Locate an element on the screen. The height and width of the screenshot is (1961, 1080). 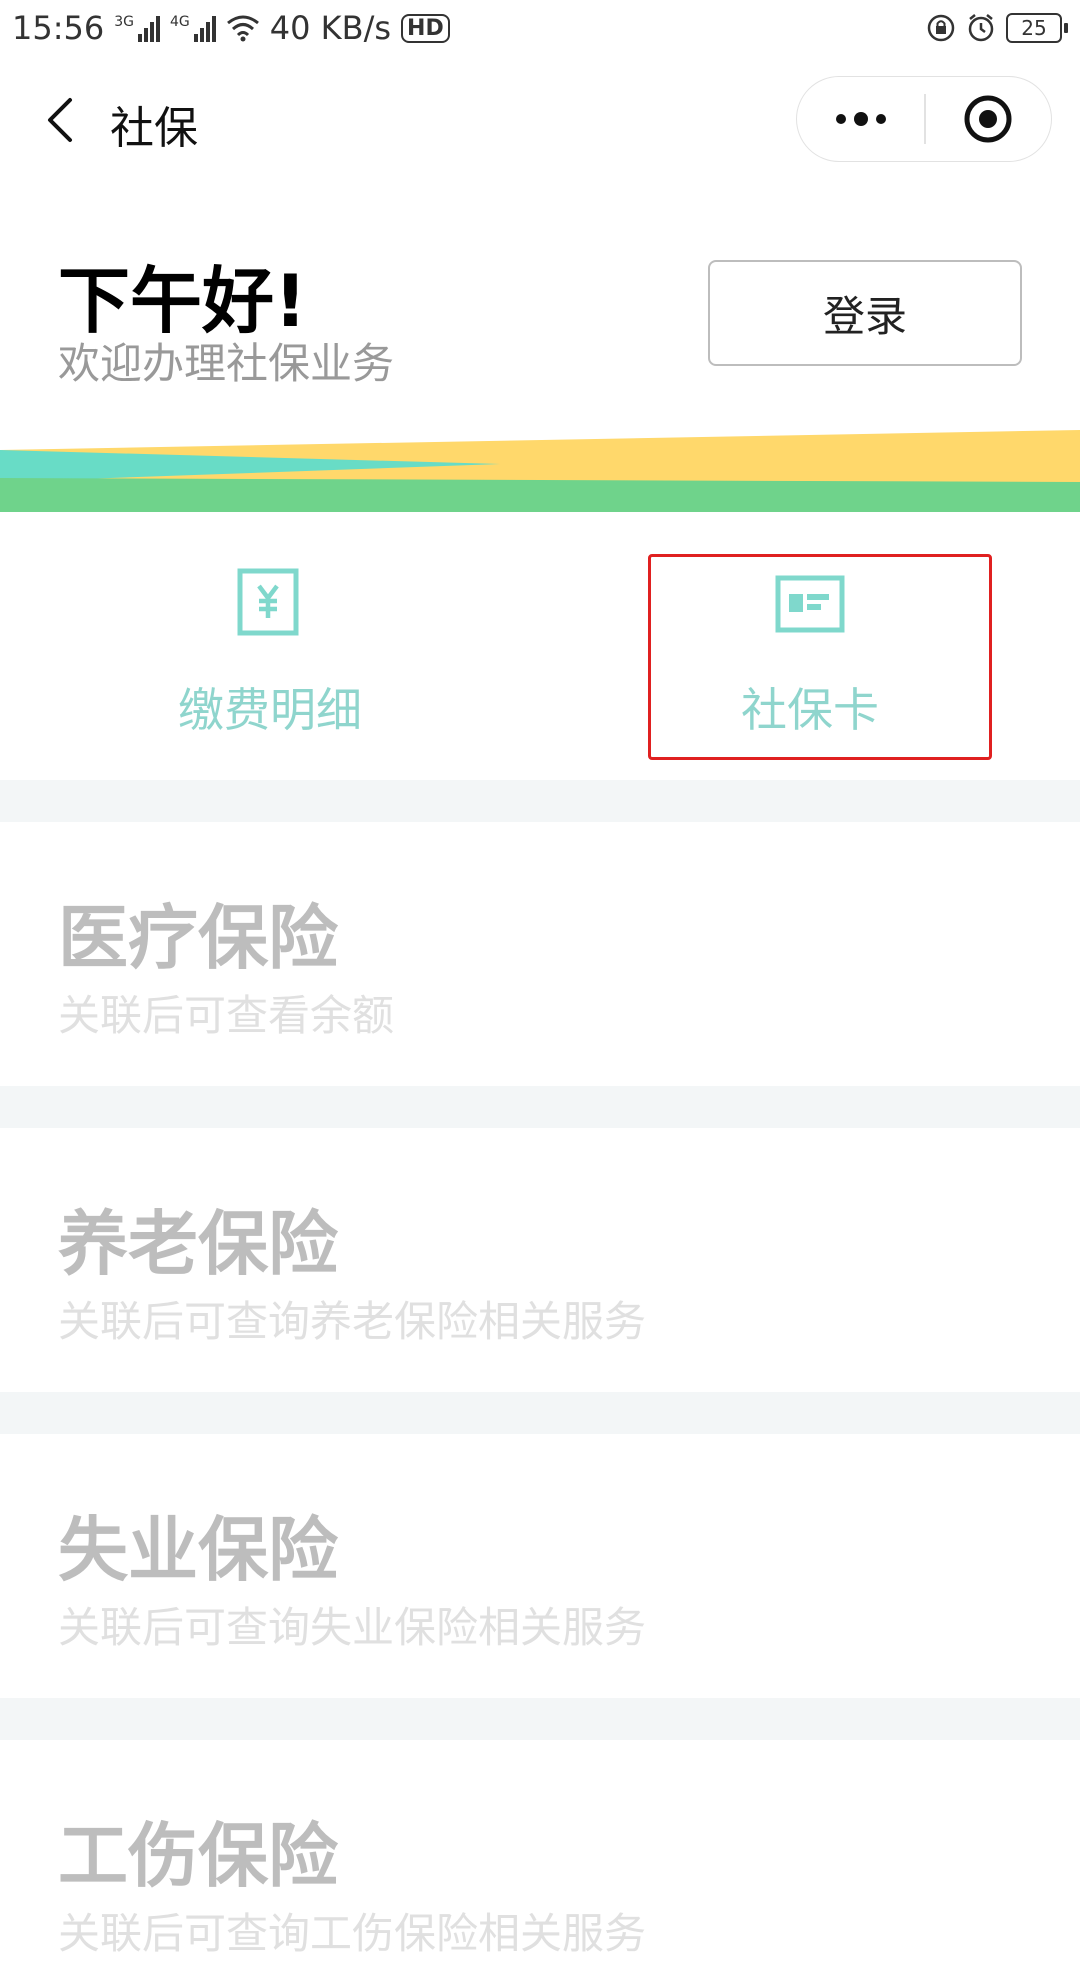
card-unemployment-insurance: 失业保险 关联后可查询失业保险相关服务 is located at coordinates (540, 1566).